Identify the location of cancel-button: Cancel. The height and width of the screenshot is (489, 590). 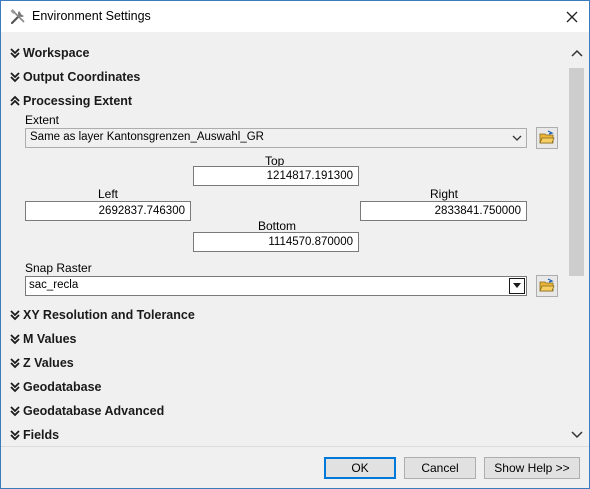
(440, 468).